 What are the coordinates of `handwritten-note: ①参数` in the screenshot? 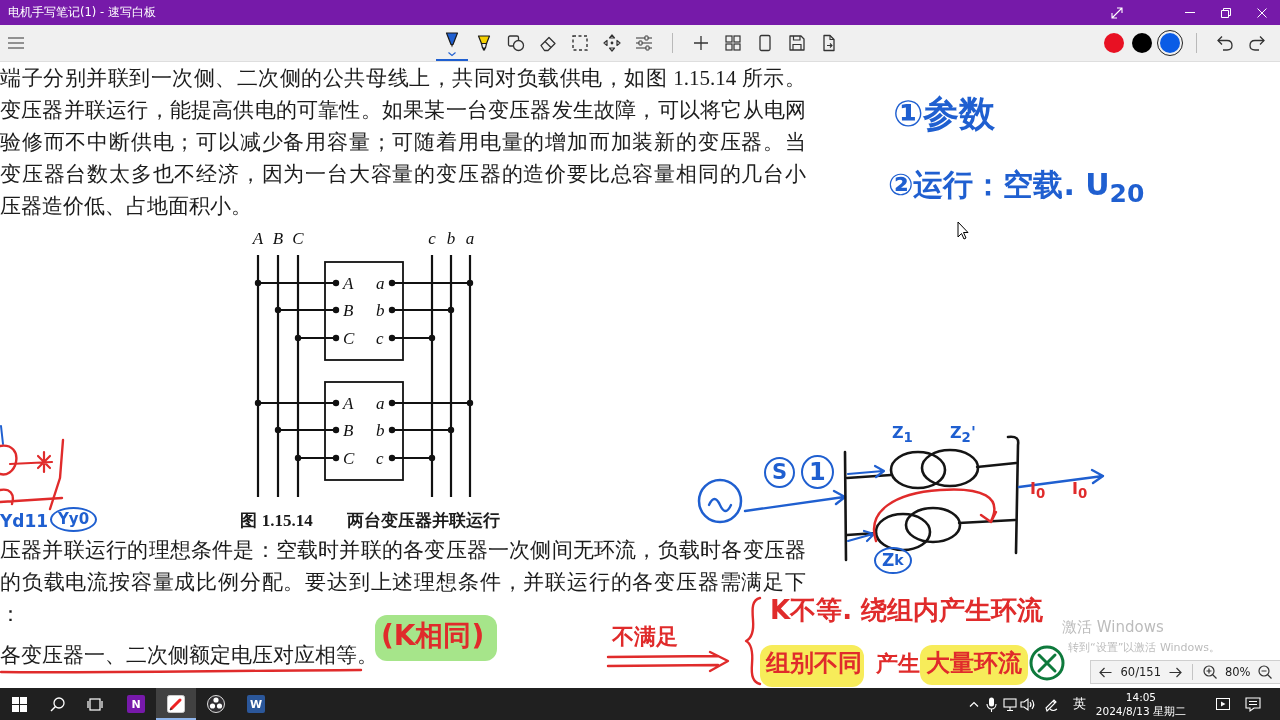 It's located at (944, 114).